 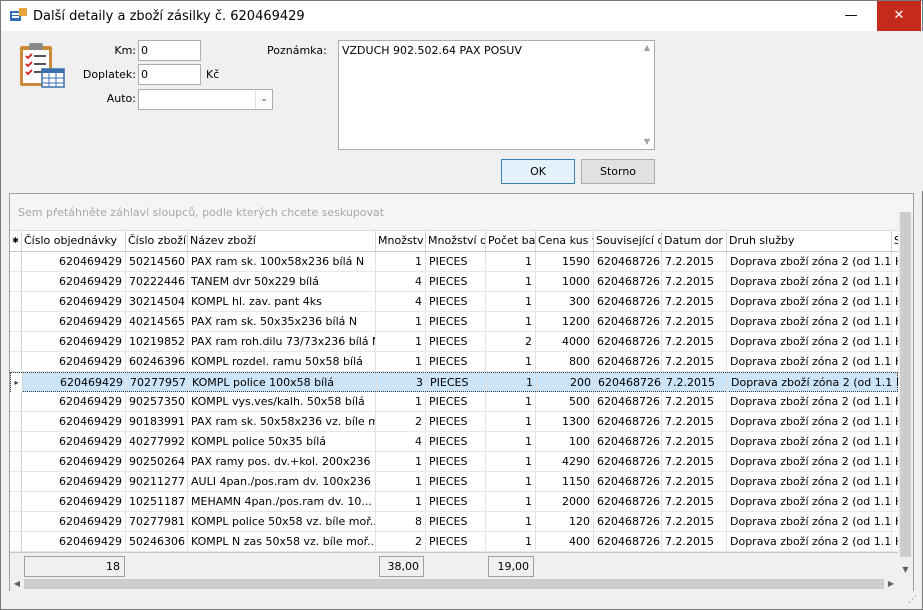 What do you see at coordinates (282, 341) in the screenshot?
I see `table-cell: PAX ram roh.dilu 73/73x236 bílá N` at bounding box center [282, 341].